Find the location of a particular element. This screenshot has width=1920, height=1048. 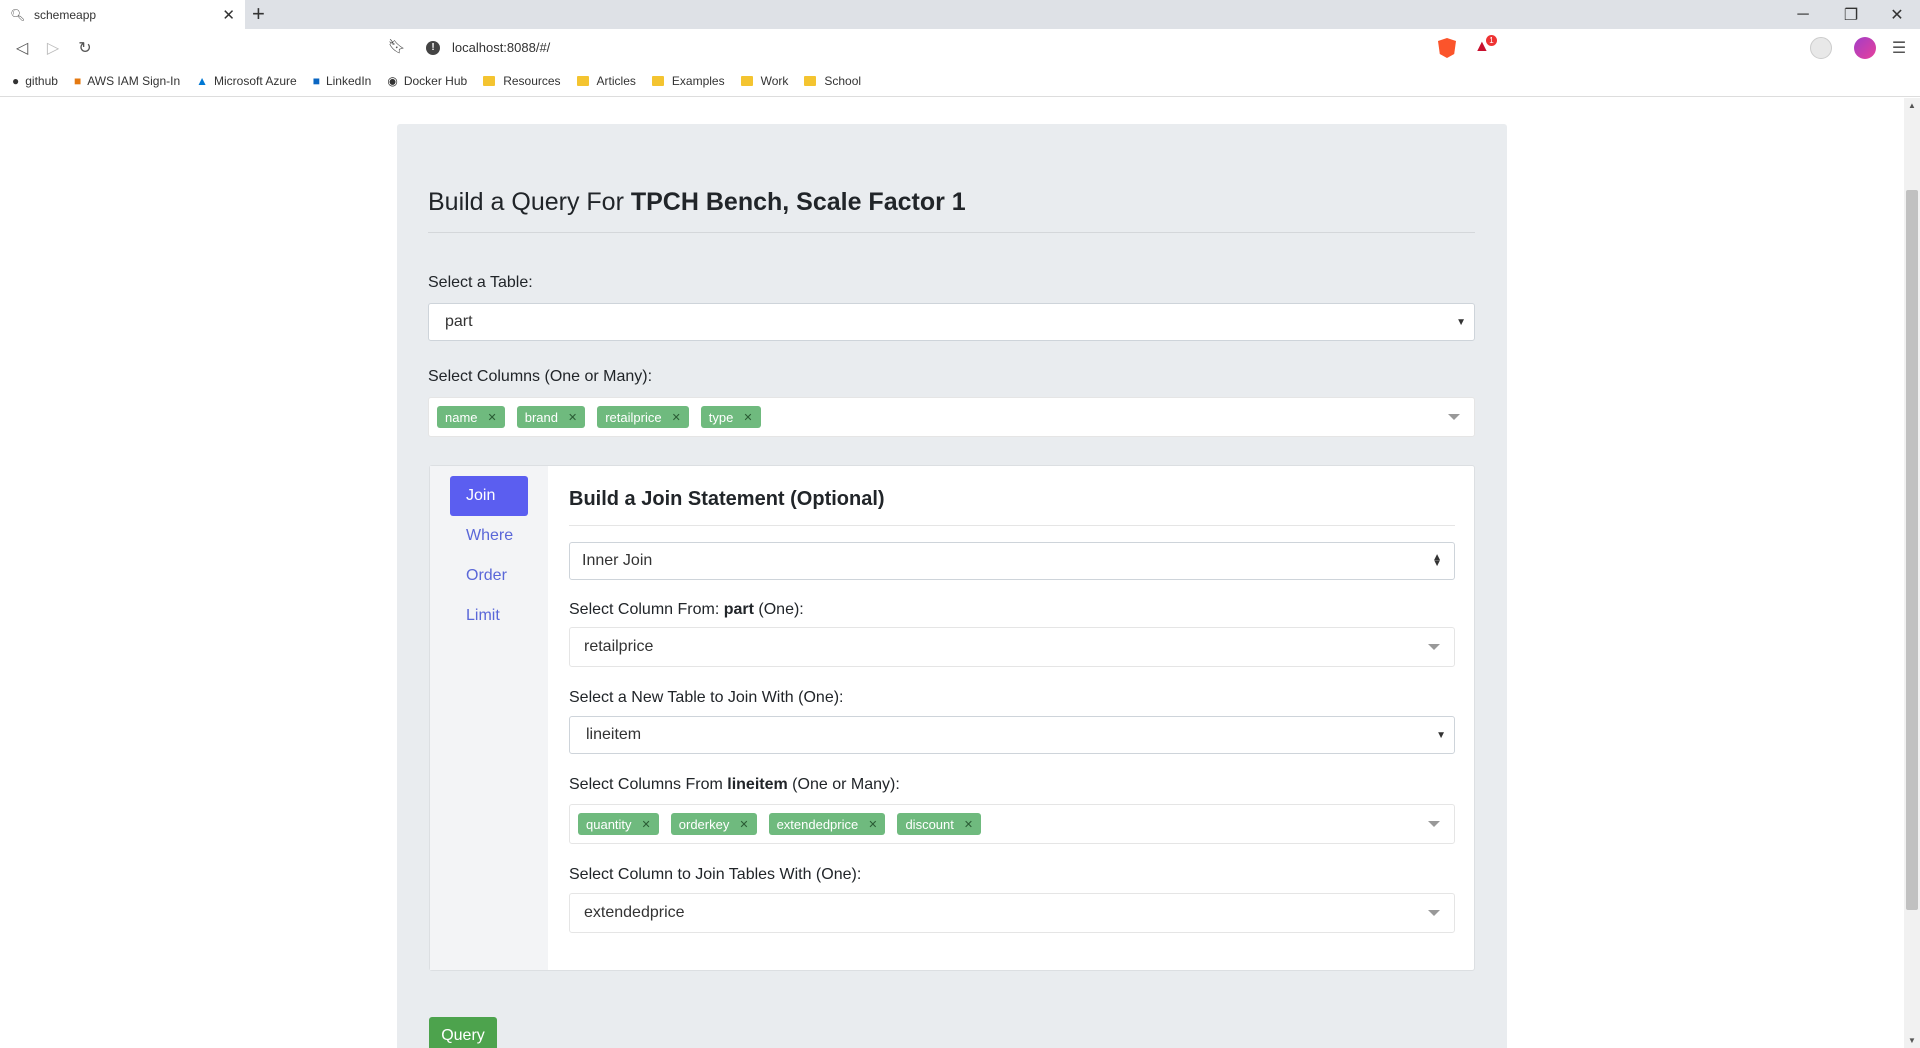

bookmark-examples: Examples is located at coordinates (688, 81).